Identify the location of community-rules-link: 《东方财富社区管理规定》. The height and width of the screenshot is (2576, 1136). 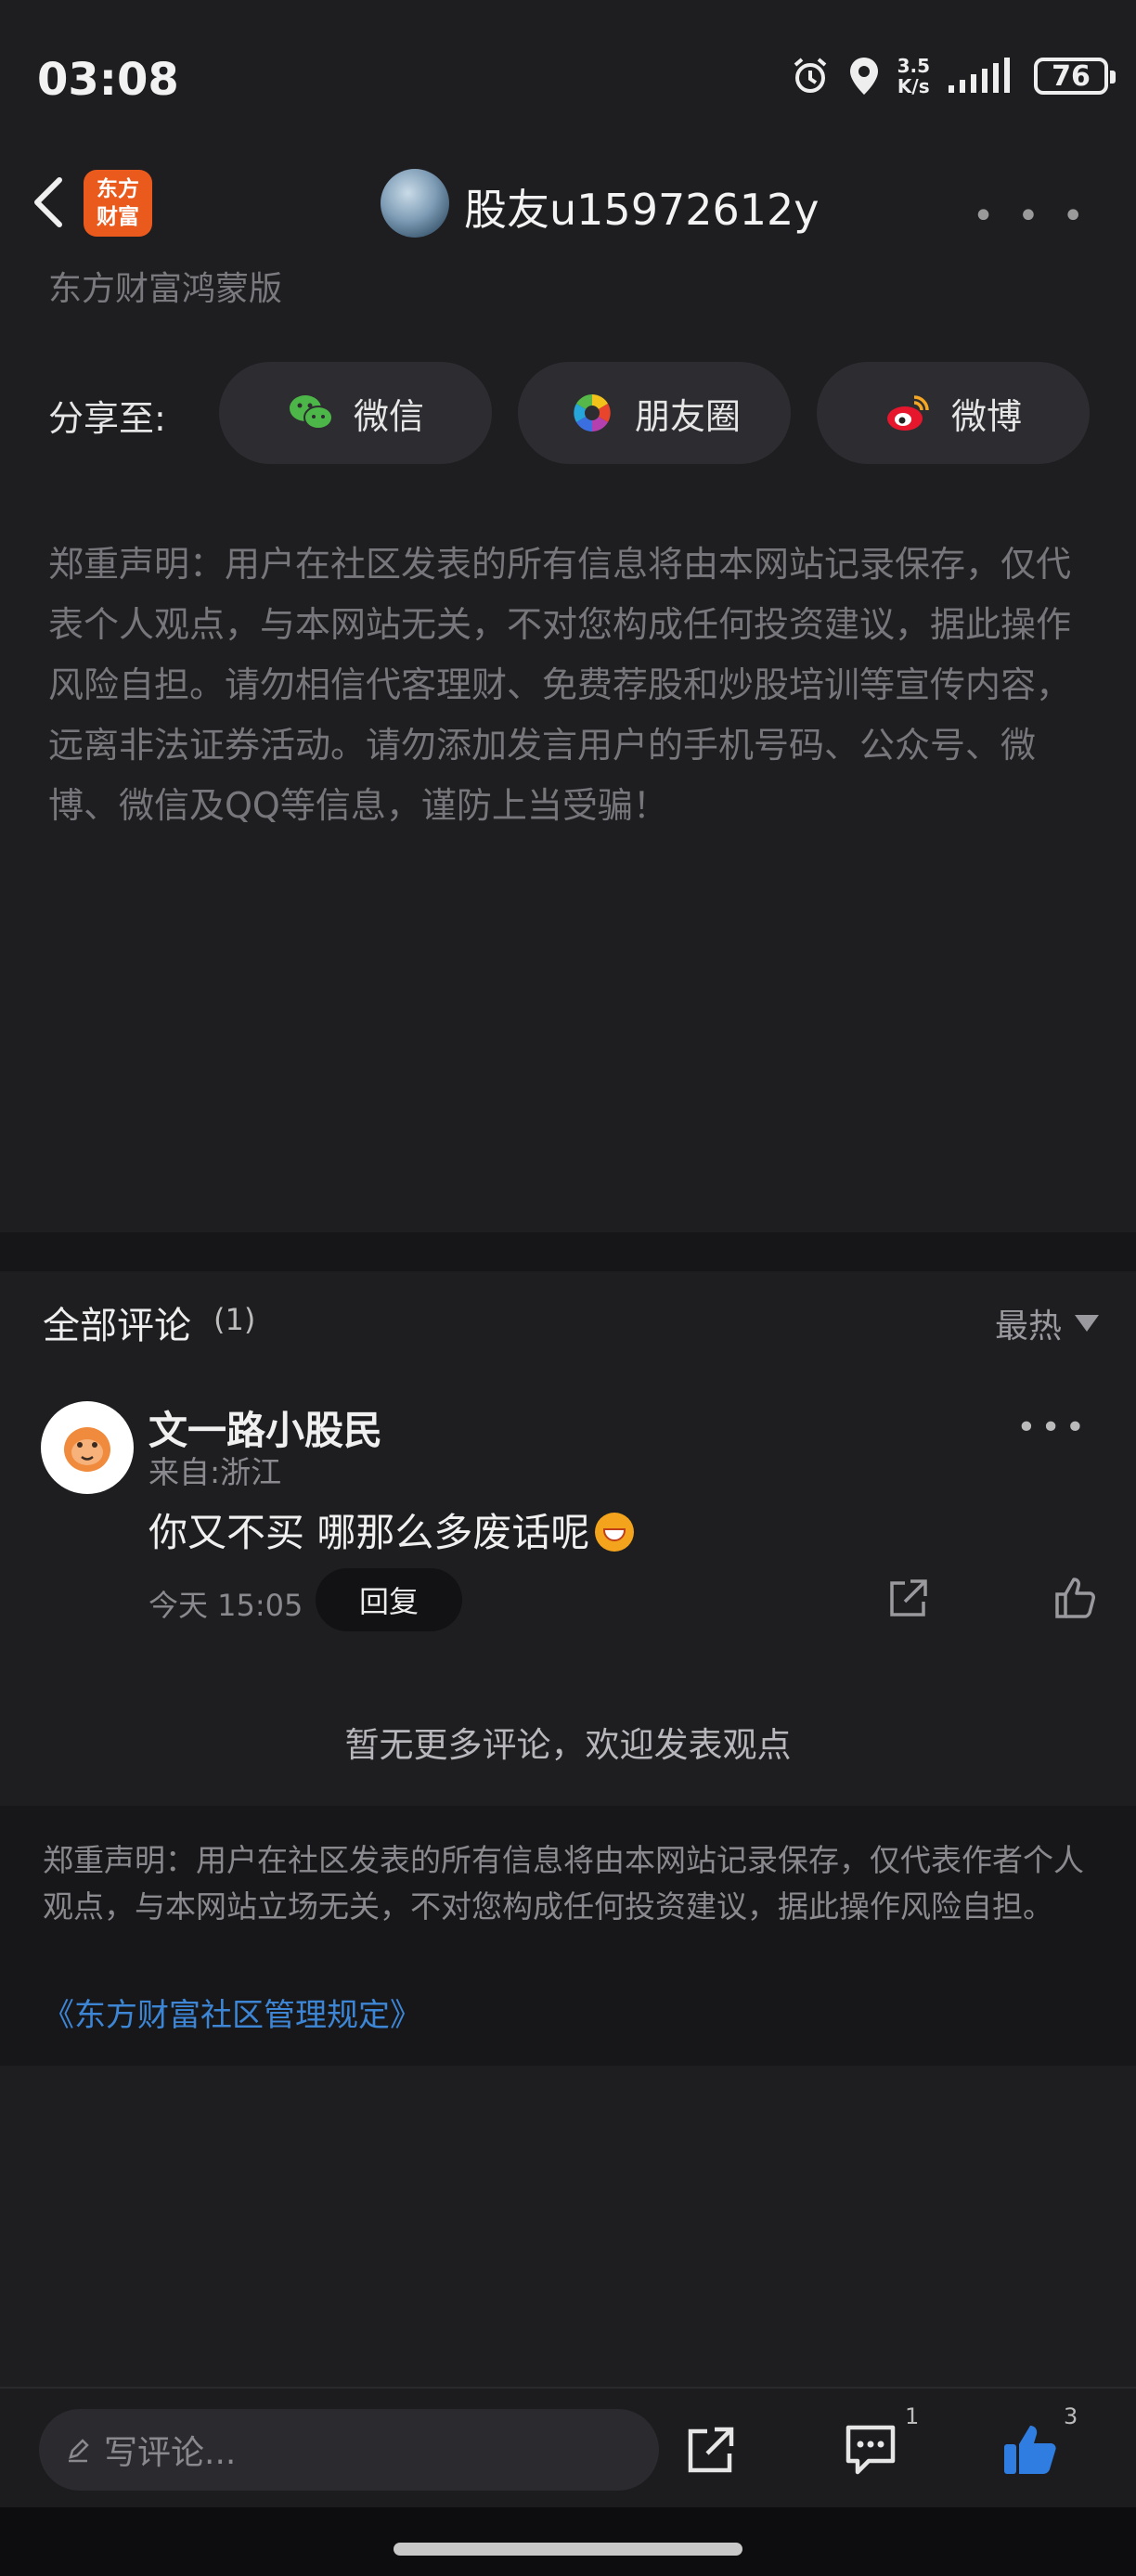
(232, 2012).